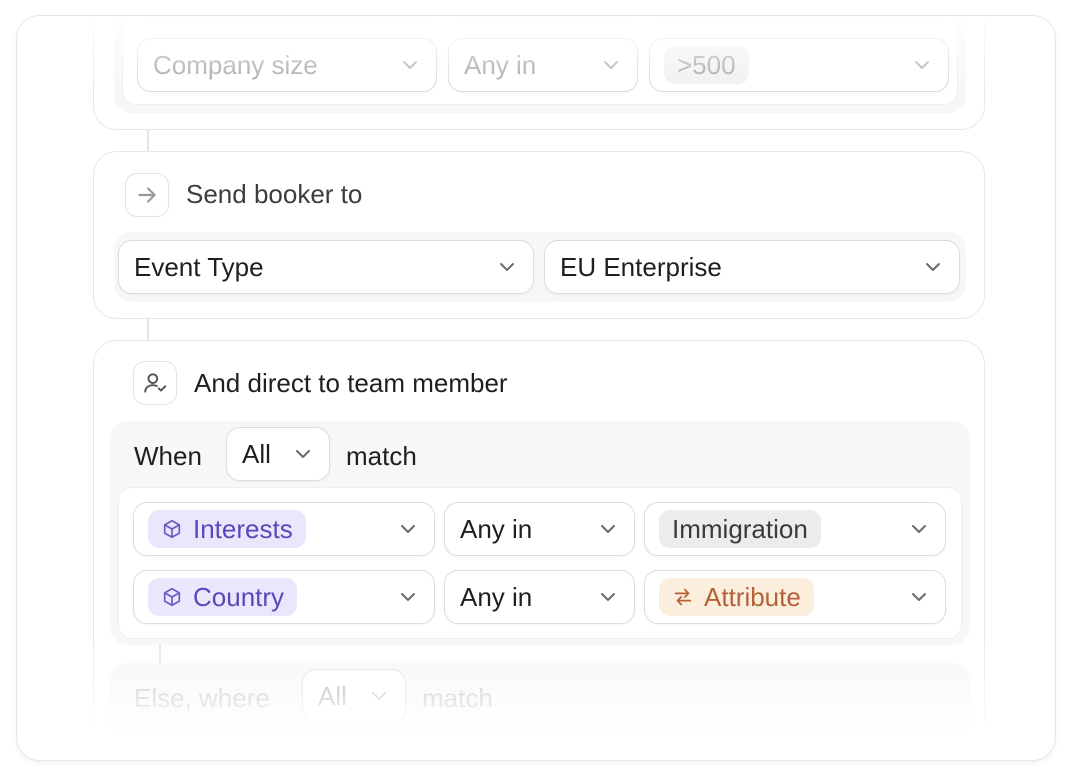 The image size is (1072, 782). What do you see at coordinates (683, 597) in the screenshot?
I see `swap-arrows-icon` at bounding box center [683, 597].